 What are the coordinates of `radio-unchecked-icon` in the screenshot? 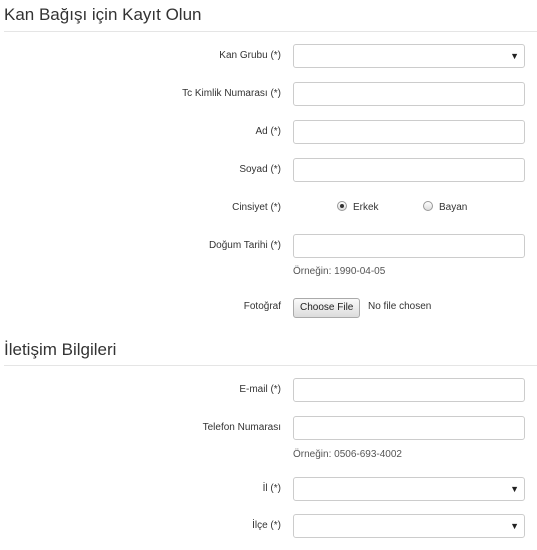 It's located at (428, 206).